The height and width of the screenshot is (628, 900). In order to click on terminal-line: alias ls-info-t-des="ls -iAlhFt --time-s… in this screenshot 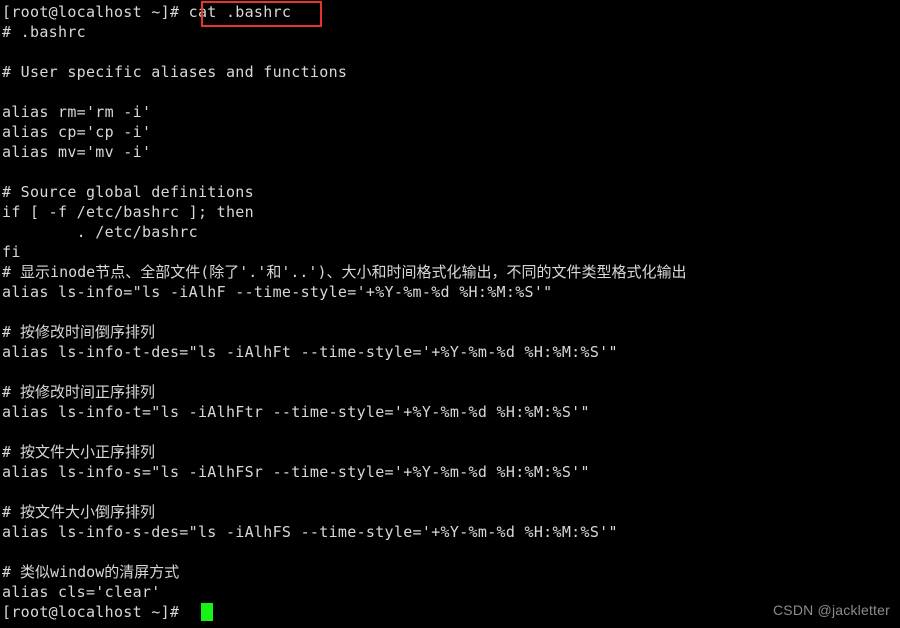, I will do `click(310, 352)`.